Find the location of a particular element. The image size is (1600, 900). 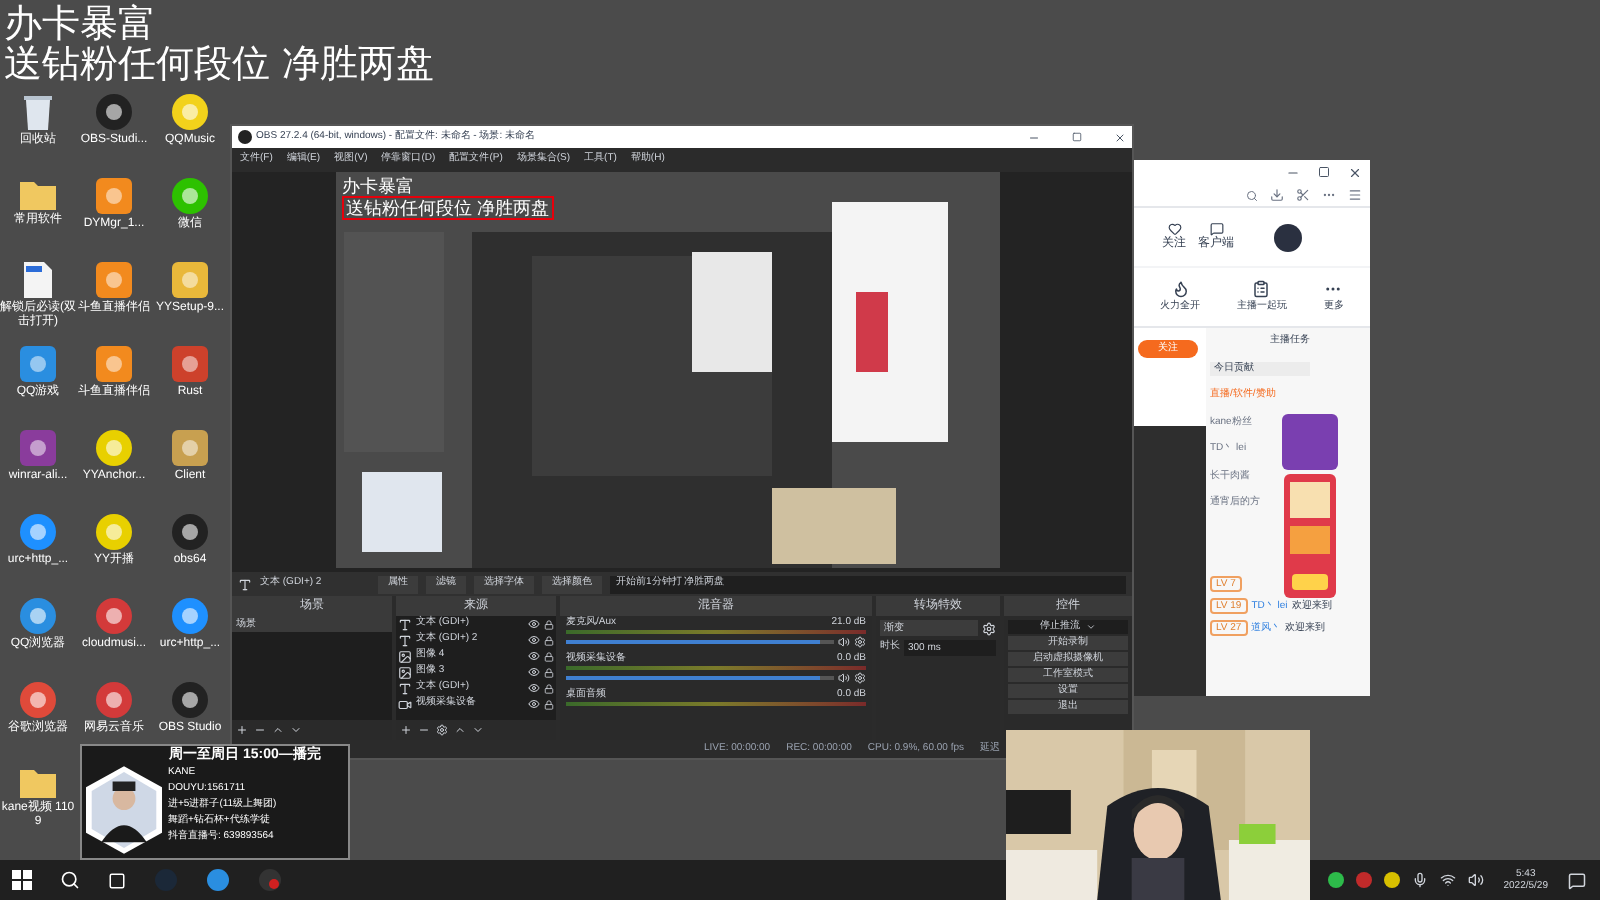

flame-icon is located at coordinates (1180, 288).